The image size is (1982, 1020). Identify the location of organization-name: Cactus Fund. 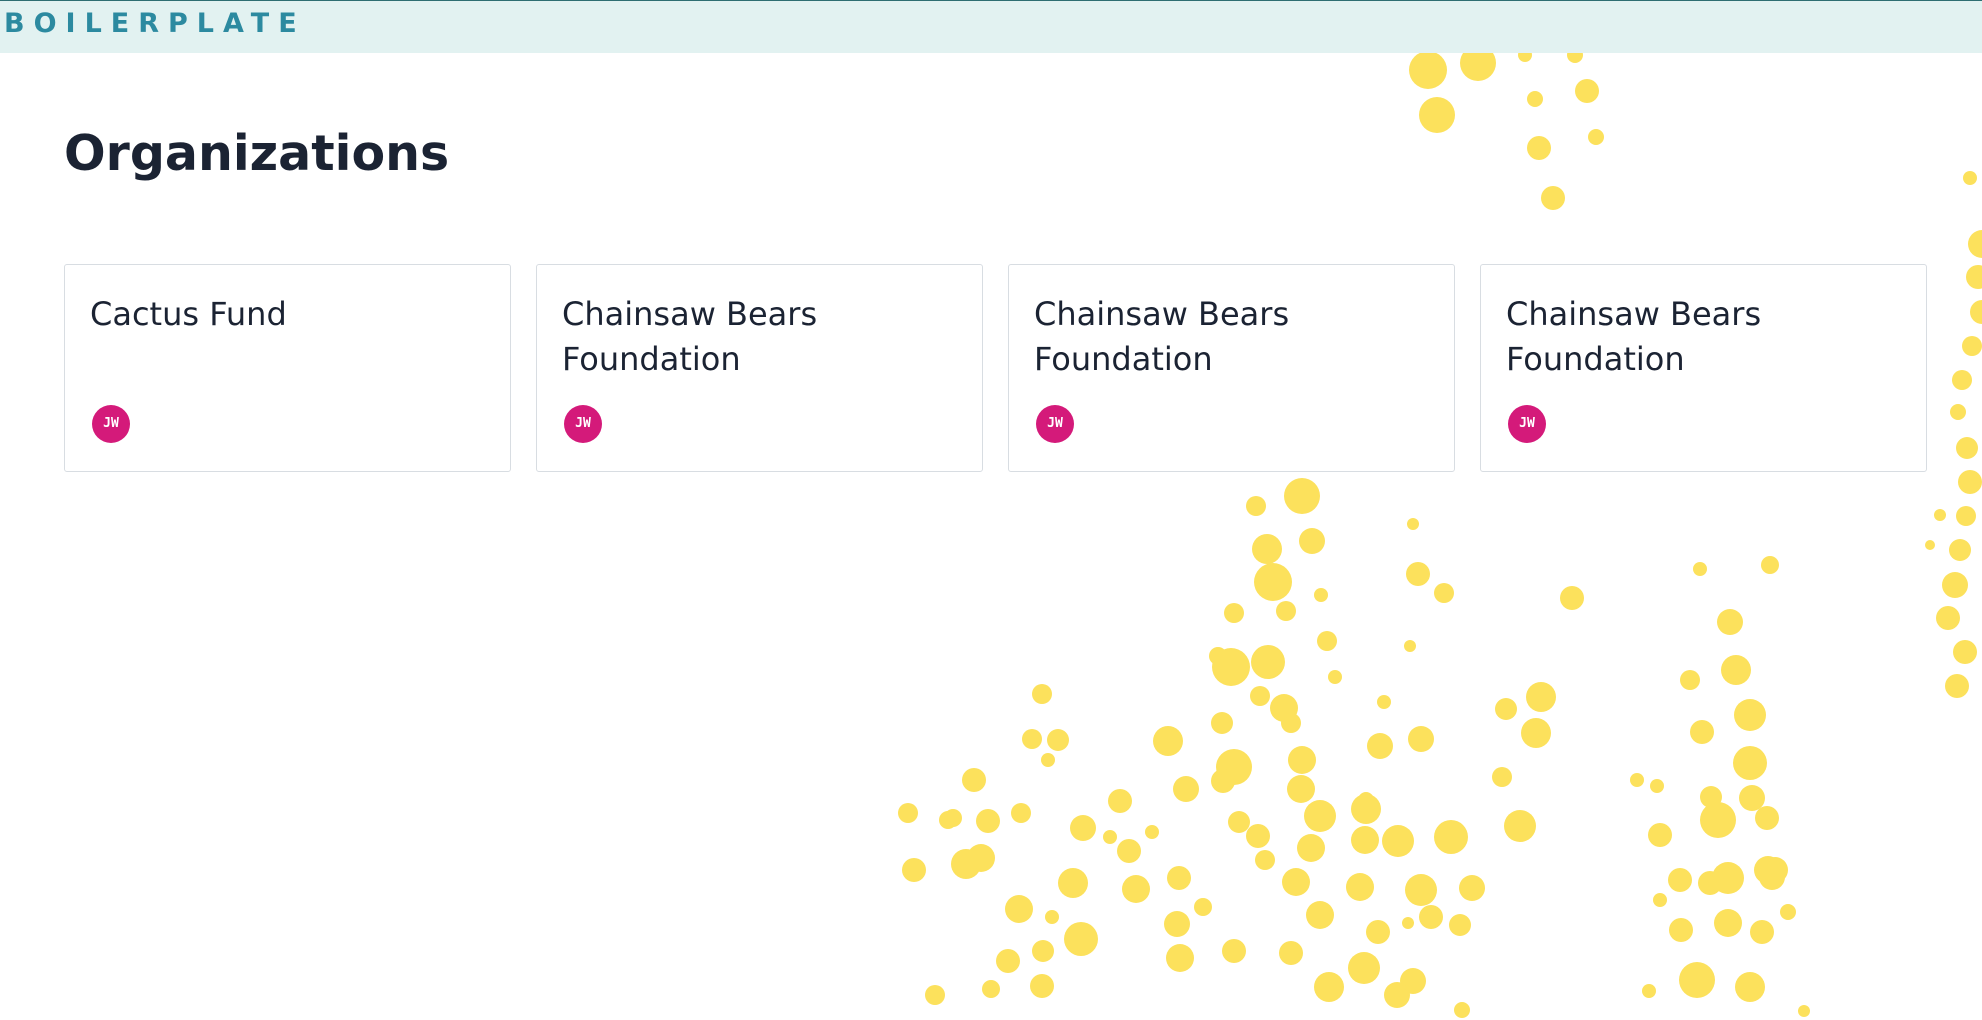
(188, 314).